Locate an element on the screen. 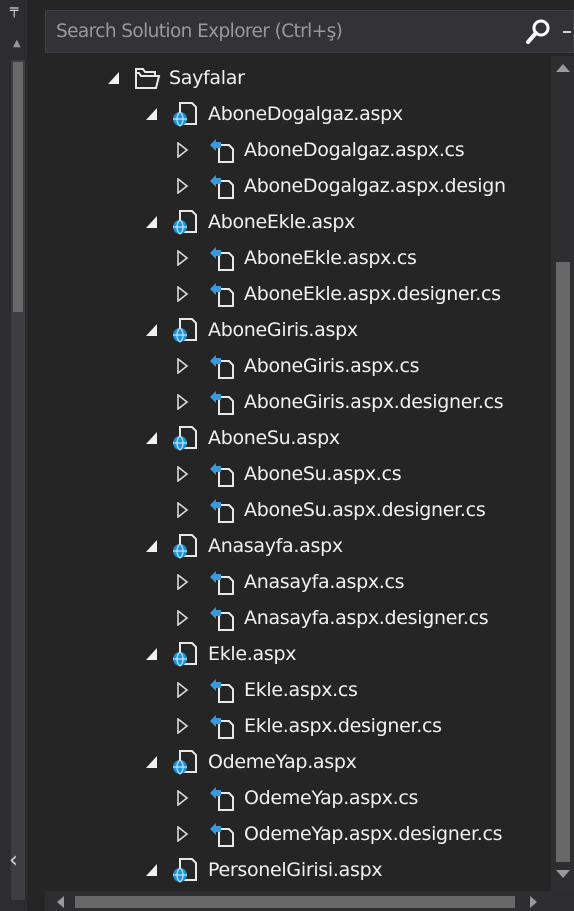 The height and width of the screenshot is (911, 574). tree-item-code-file: AboneDogalgaz.aspx.cs is located at coordinates (298, 150).